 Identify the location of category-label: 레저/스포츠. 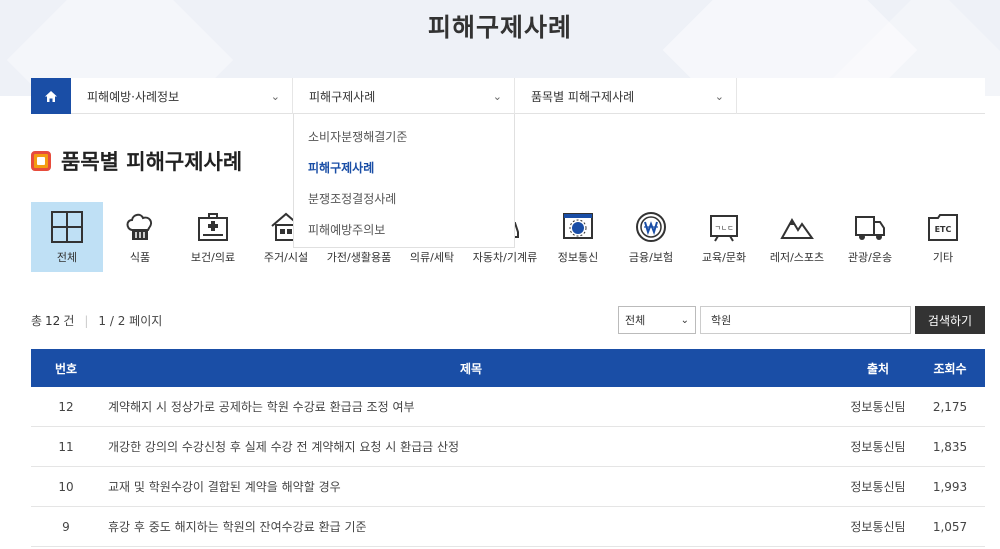
(797, 257).